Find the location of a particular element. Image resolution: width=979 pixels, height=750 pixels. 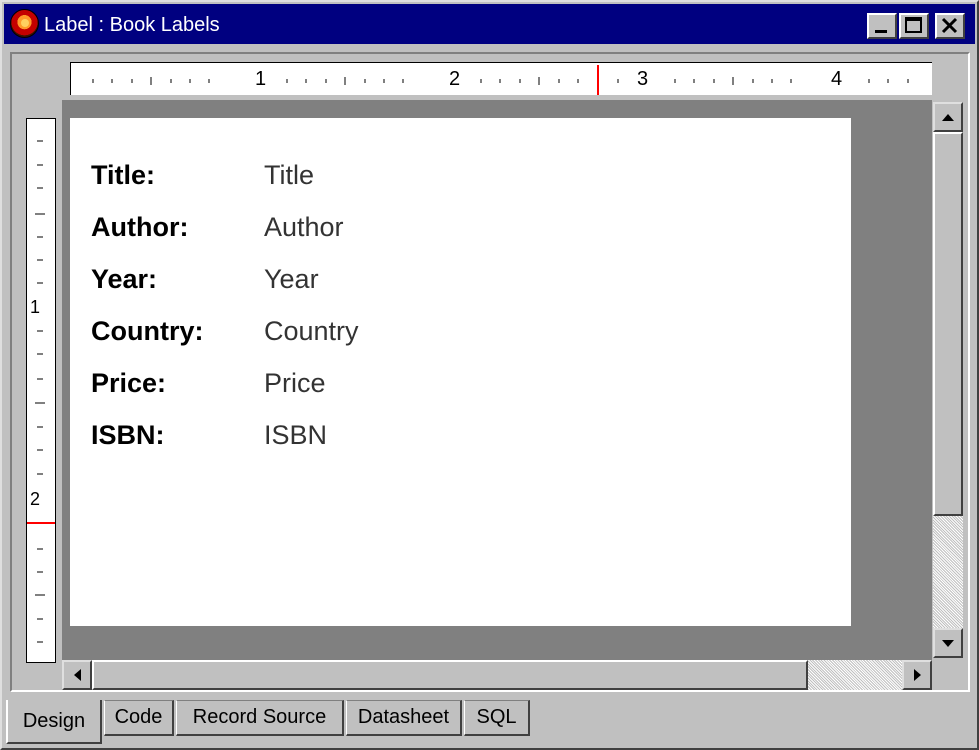

horizontal-scrollbar is located at coordinates (497, 675).